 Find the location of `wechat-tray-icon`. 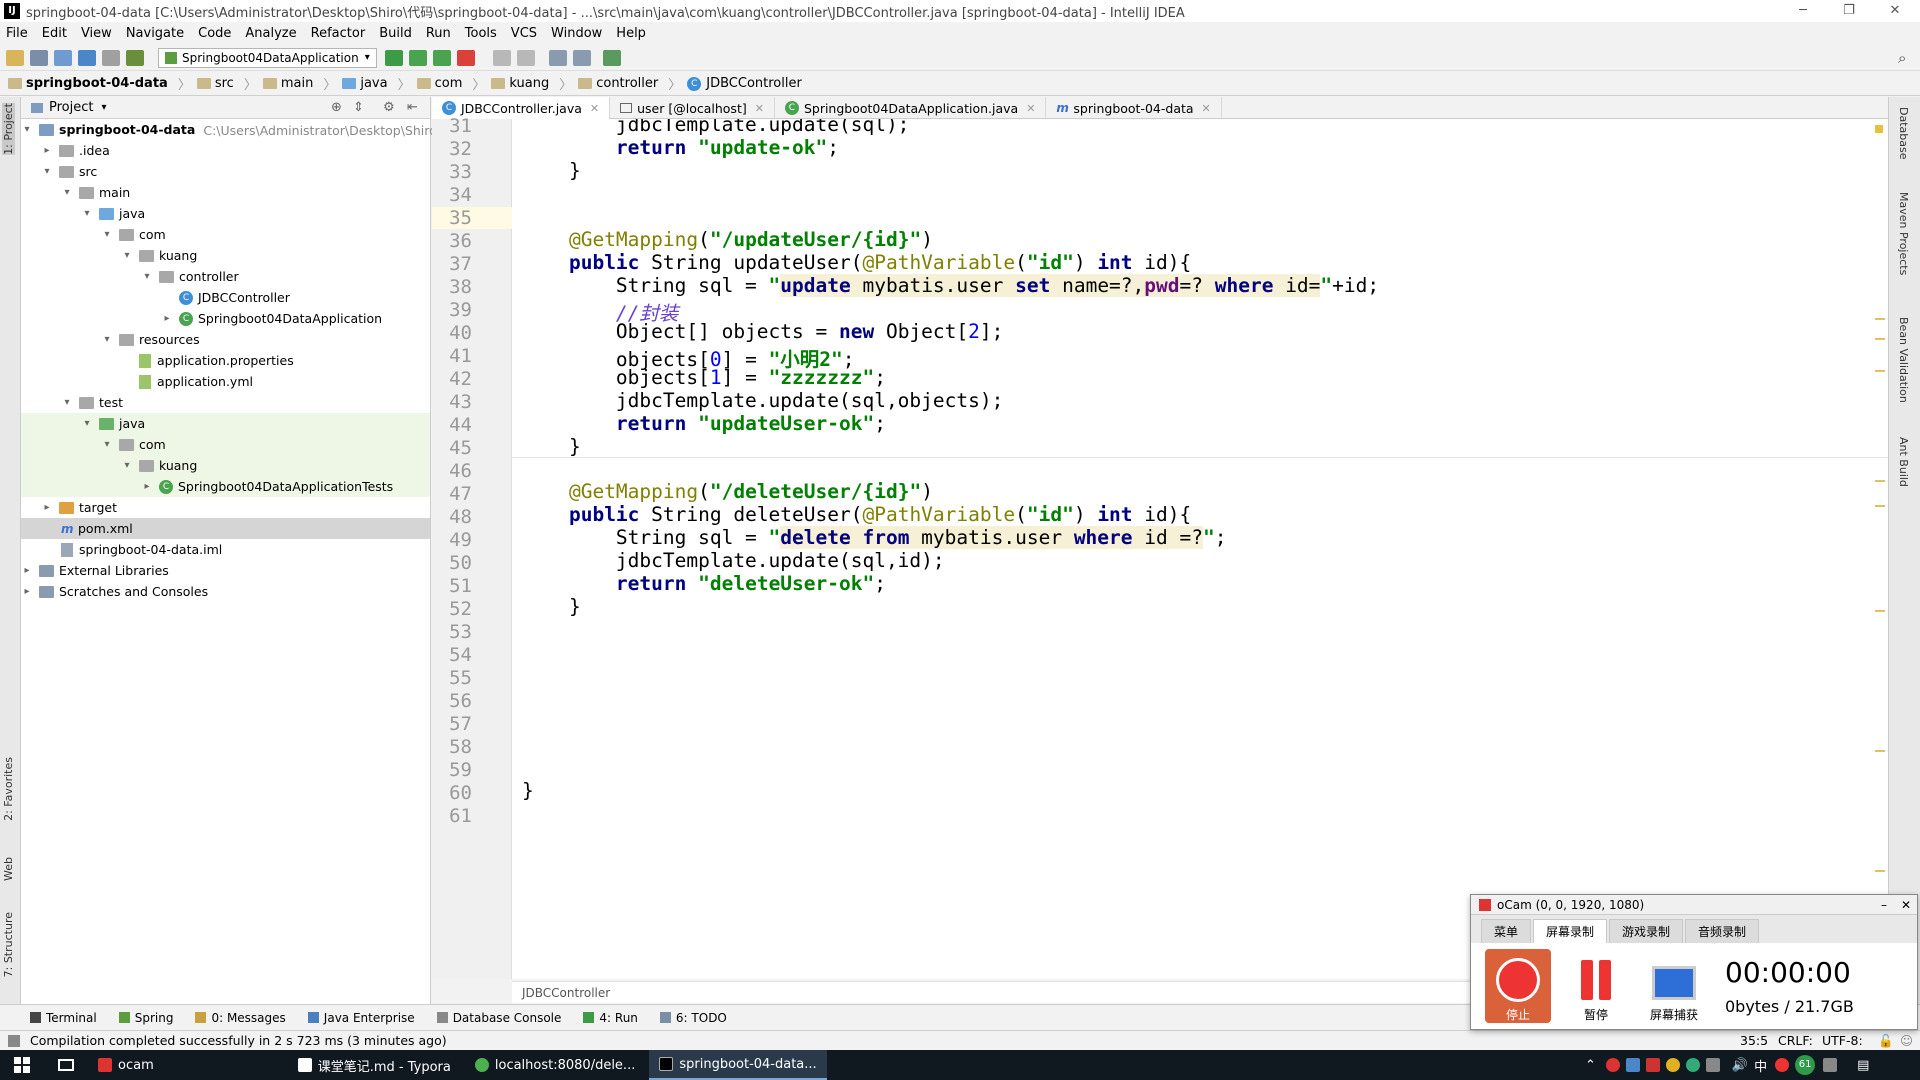

wechat-tray-icon is located at coordinates (1692, 1065).